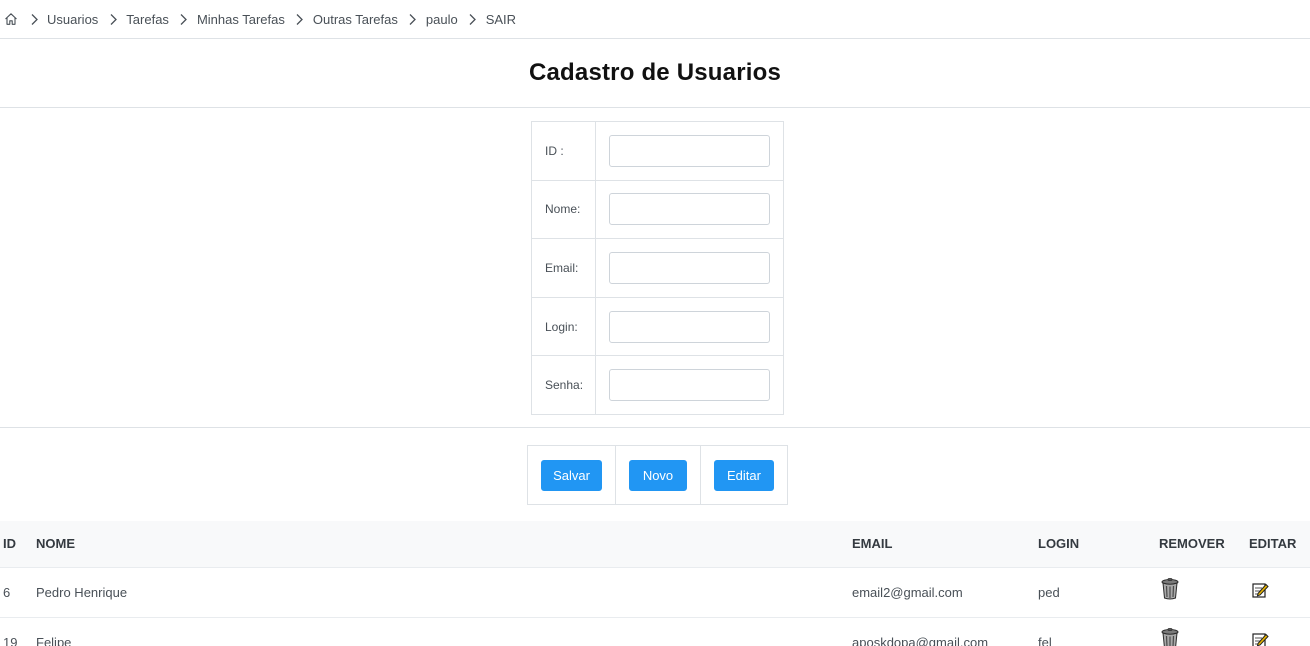  I want to click on cell-name: Felipe, so click(441, 631).